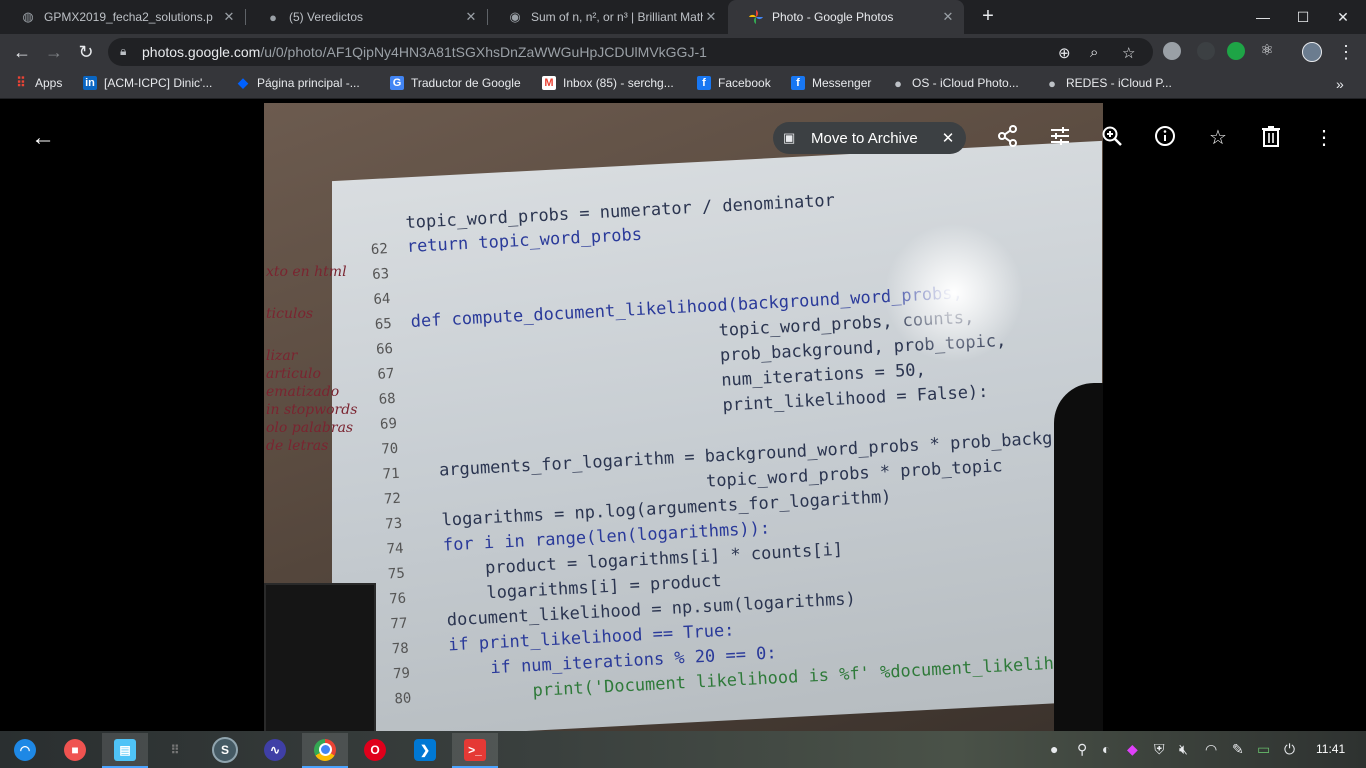 This screenshot has height=768, width=1366. I want to click on opera-button: O, so click(375, 749).